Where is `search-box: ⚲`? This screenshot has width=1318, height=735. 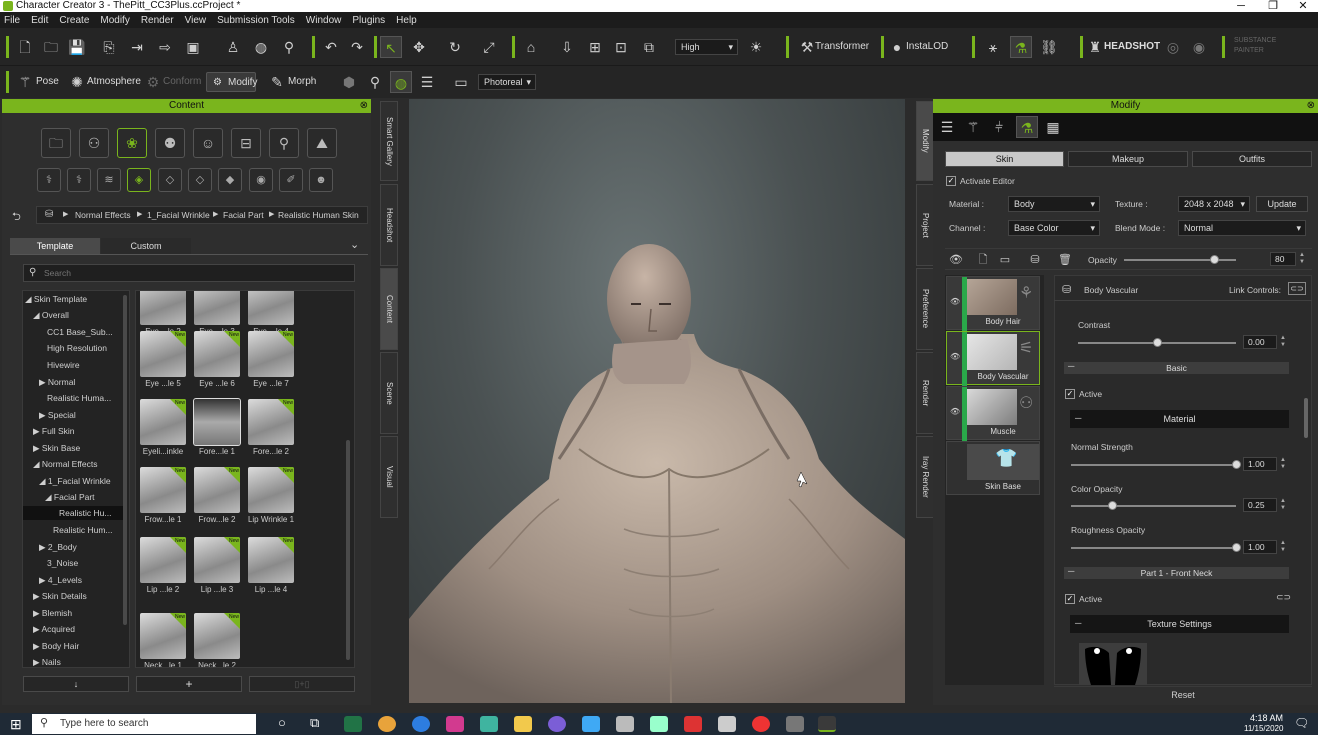
search-box: ⚲ is located at coordinates (189, 273).